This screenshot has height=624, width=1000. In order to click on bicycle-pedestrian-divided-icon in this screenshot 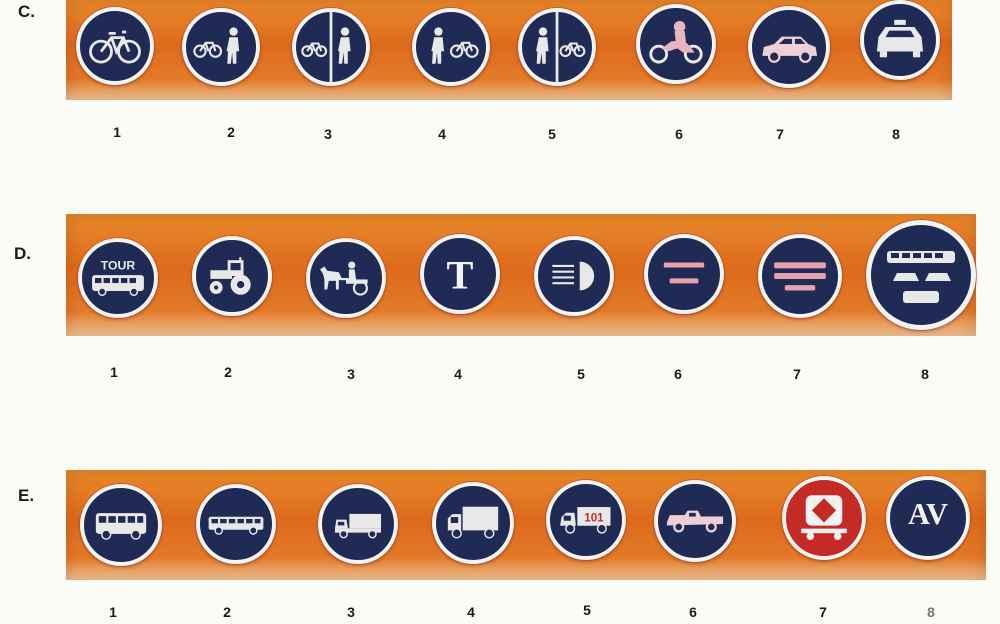, I will do `click(326, 47)`.